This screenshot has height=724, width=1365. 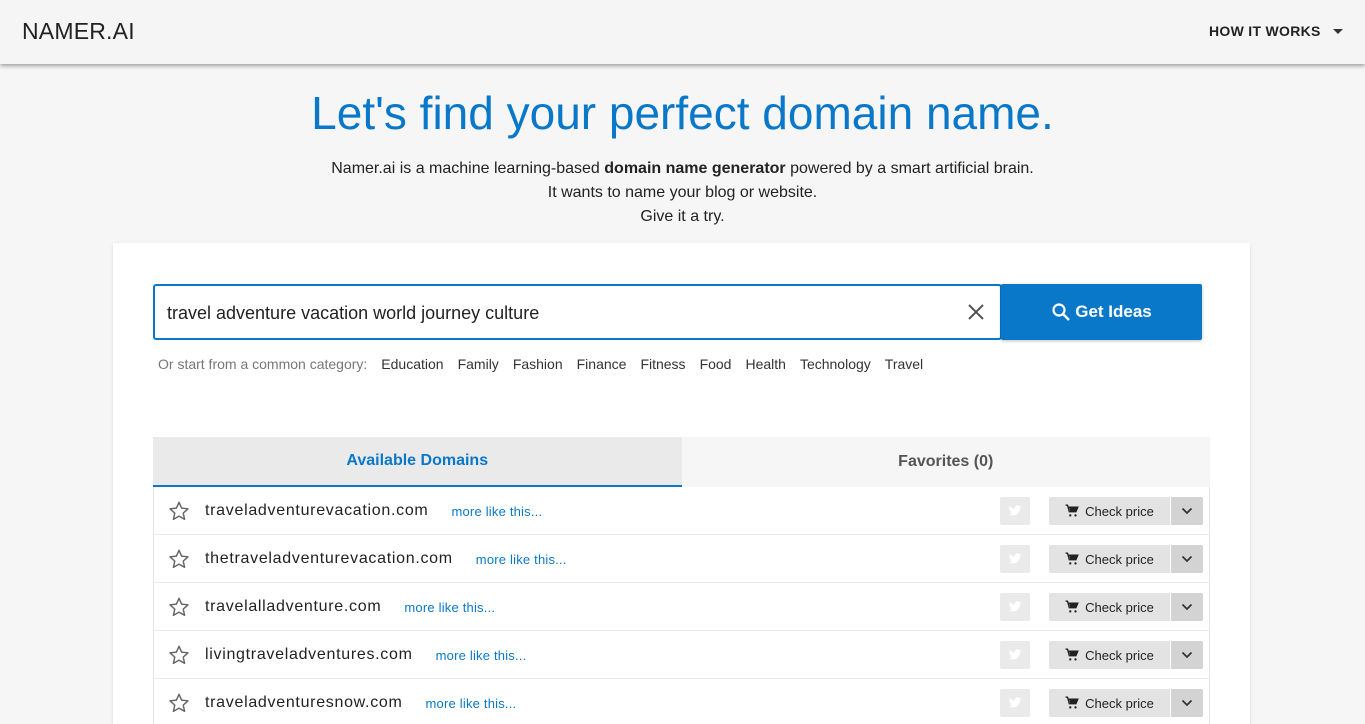 I want to click on category-family: Family, so click(x=478, y=364).